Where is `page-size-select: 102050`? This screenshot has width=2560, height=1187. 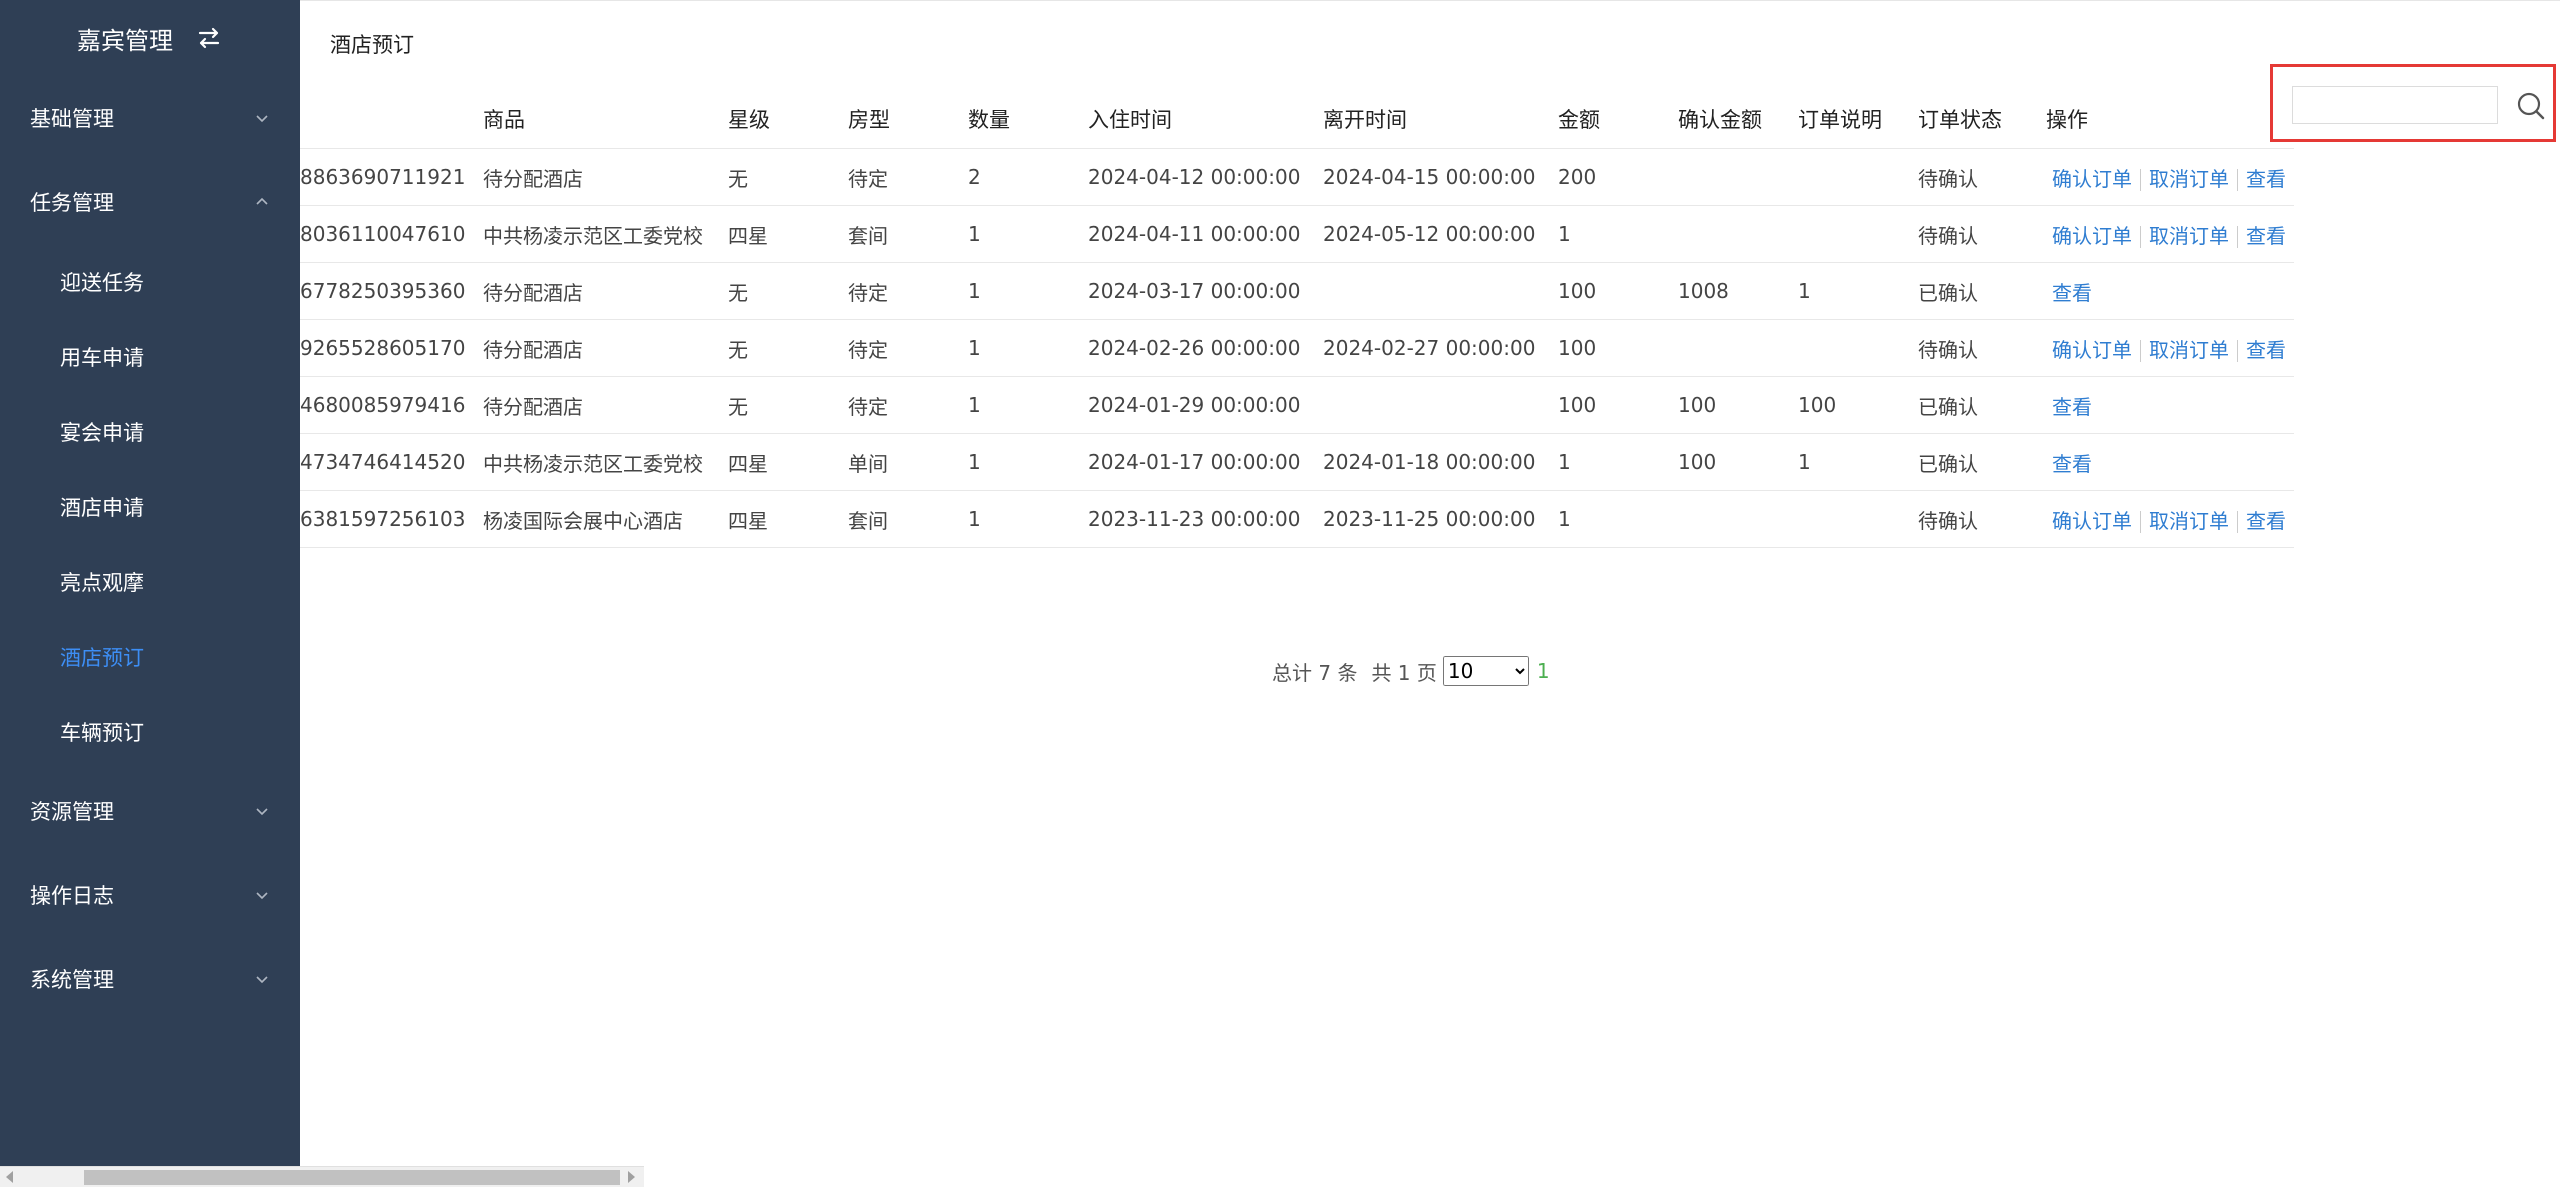 page-size-select: 102050 is located at coordinates (1485, 671).